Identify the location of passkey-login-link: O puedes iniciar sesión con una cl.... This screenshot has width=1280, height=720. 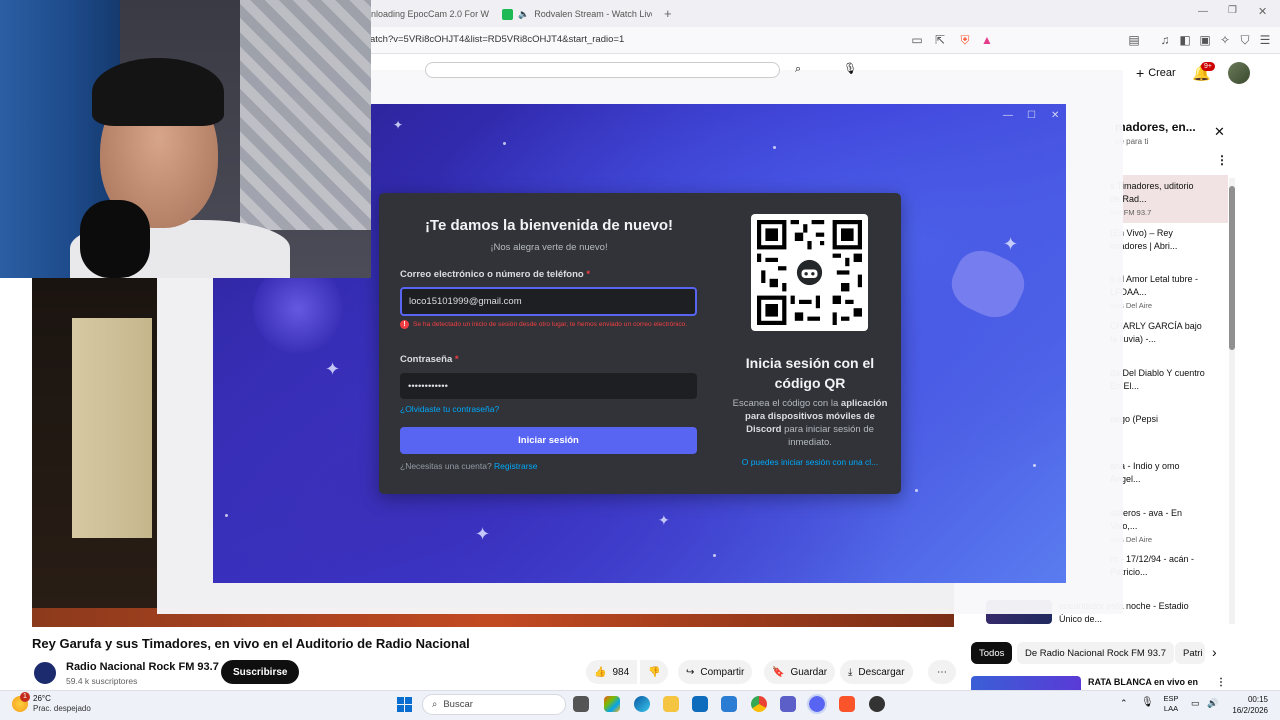
(810, 462).